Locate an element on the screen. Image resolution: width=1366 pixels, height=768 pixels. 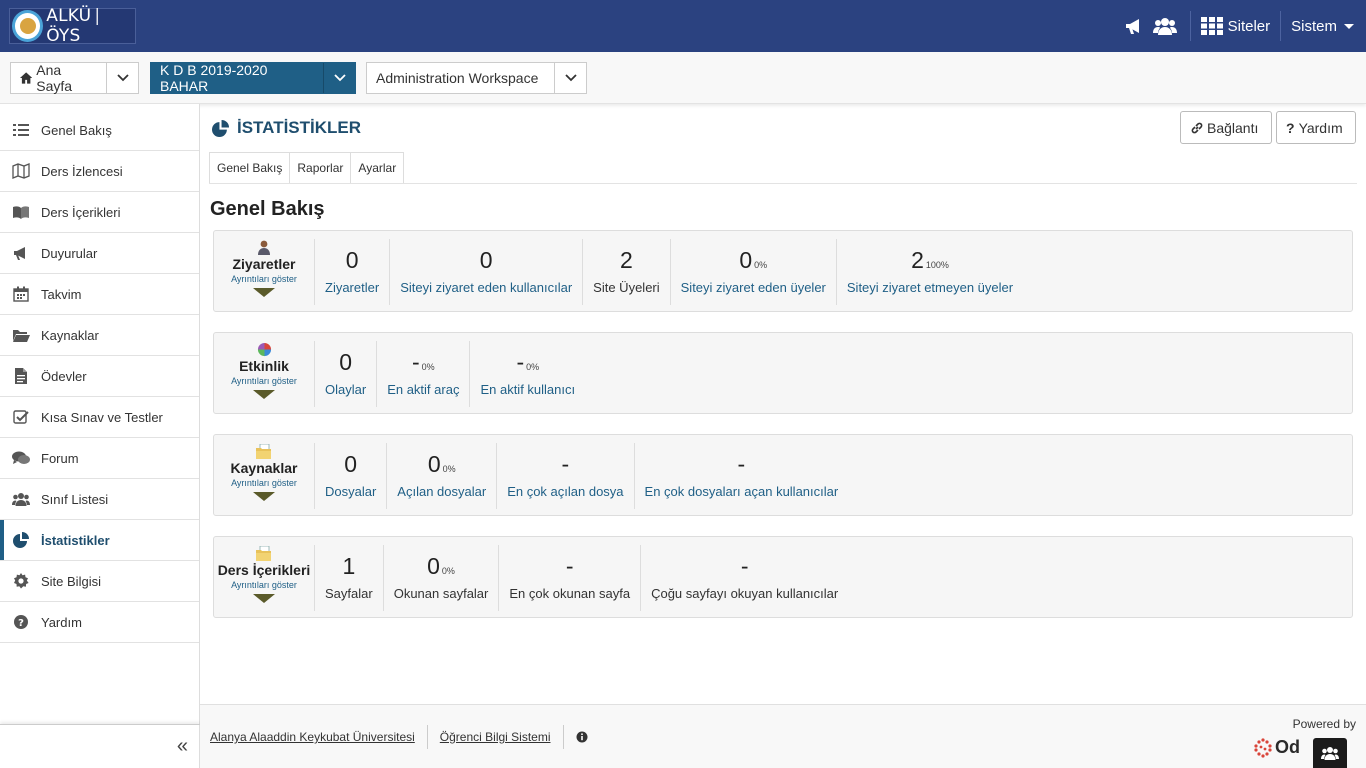
calendar-icon is located at coordinates (21, 294).